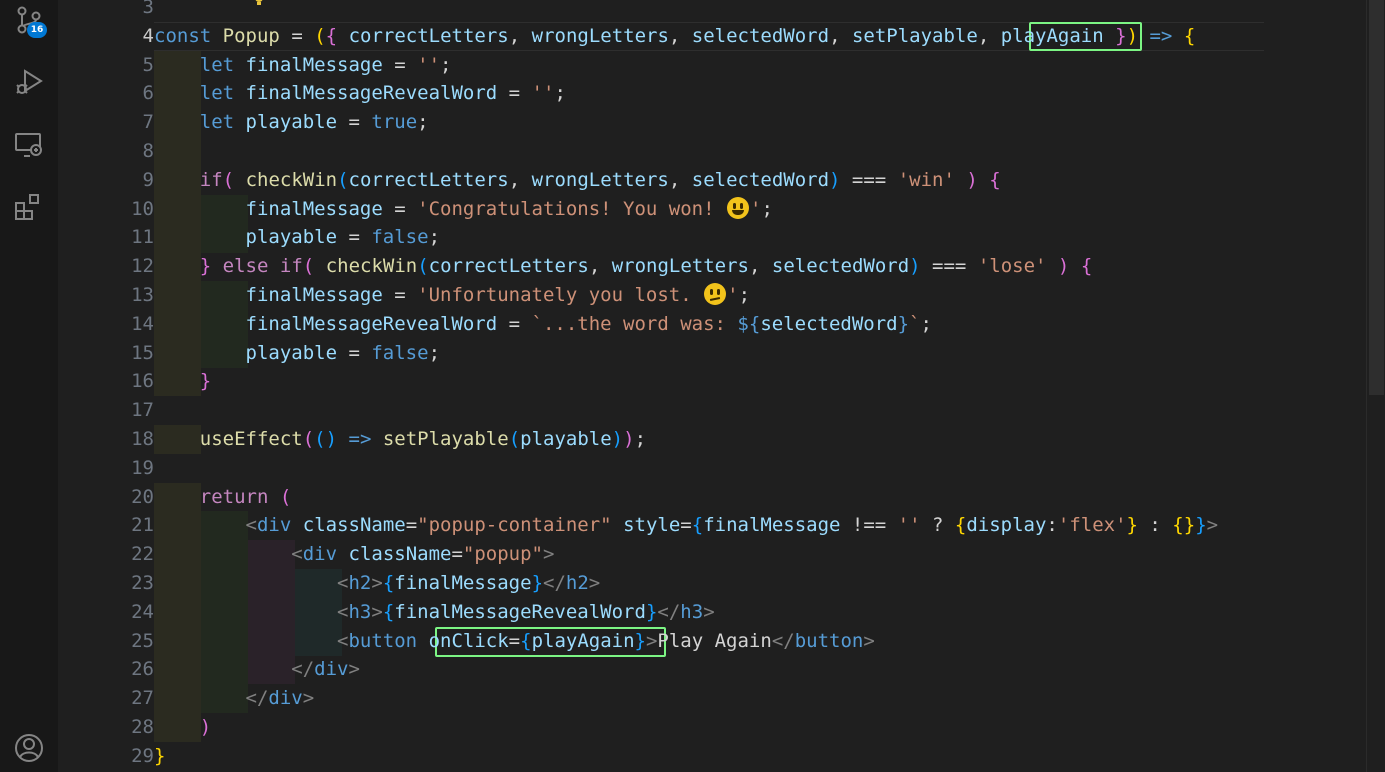 This screenshot has width=1385, height=772. I want to click on line-number: 3, so click(148, 9).